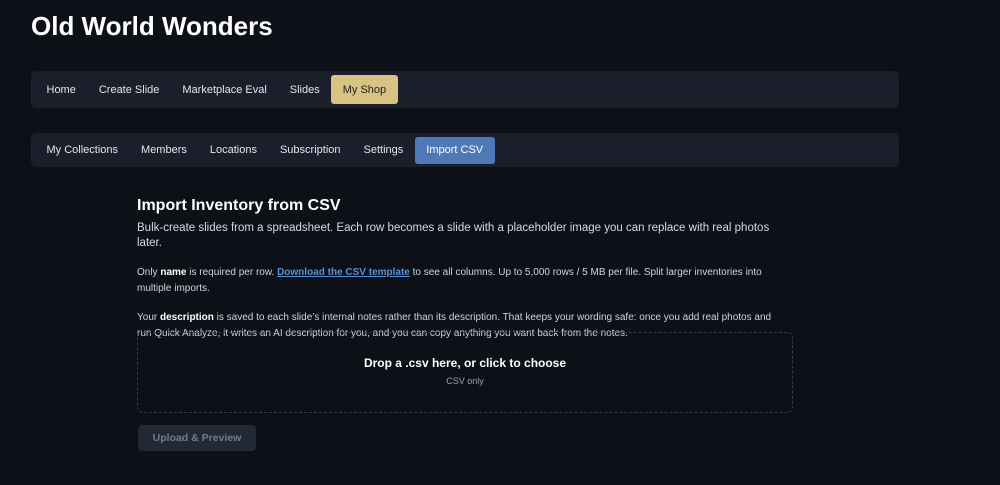 The image size is (1000, 485). What do you see at coordinates (233, 150) in the screenshot?
I see `tab-locations: Locations` at bounding box center [233, 150].